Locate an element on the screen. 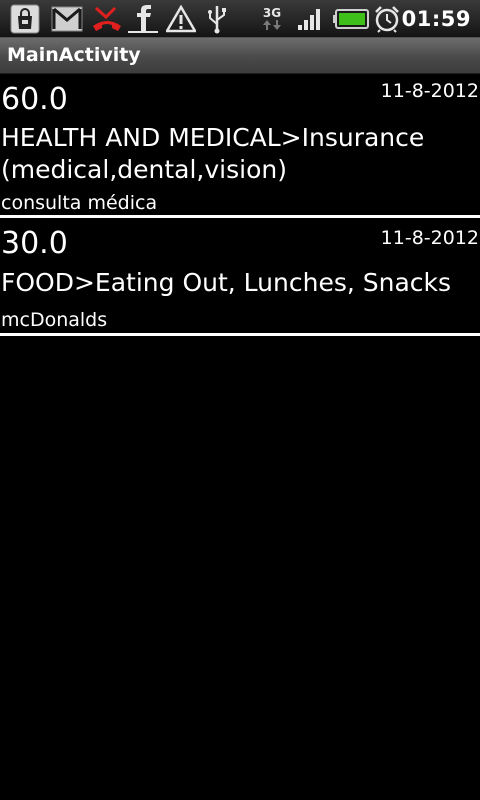 Image resolution: width=480 pixels, height=800 pixels. status-time: 01:59 is located at coordinates (436, 19).